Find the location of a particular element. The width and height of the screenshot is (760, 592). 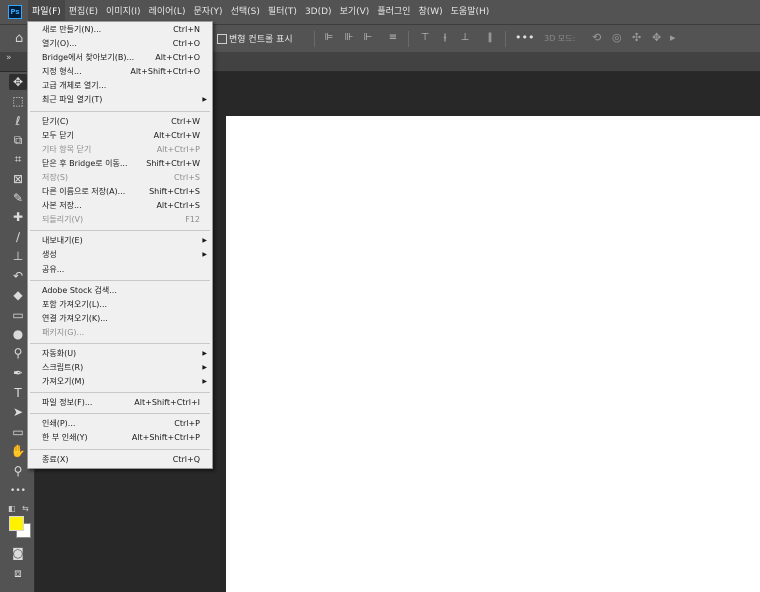

align-bottom-edges-icon: ⊥ is located at coordinates (465, 37).